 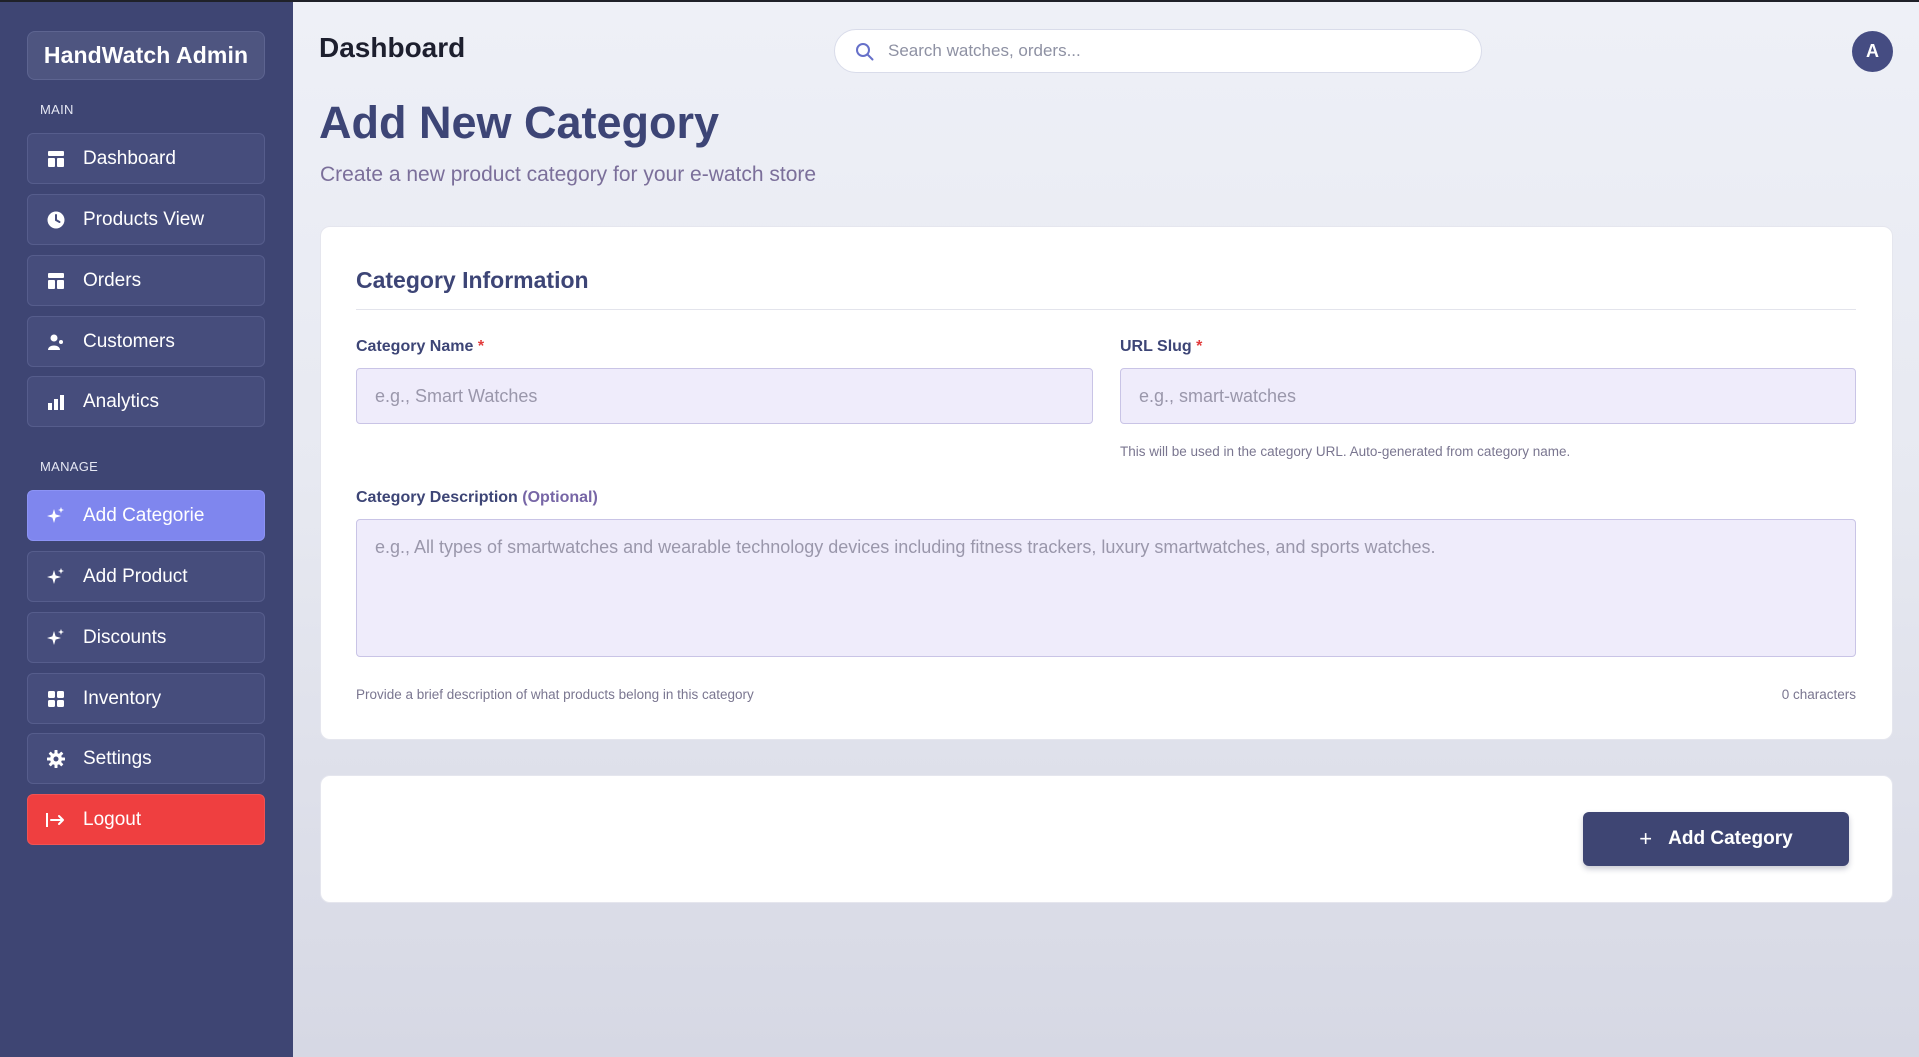 I want to click on sidebar-item-add-product: Add Product, so click(x=146, y=576).